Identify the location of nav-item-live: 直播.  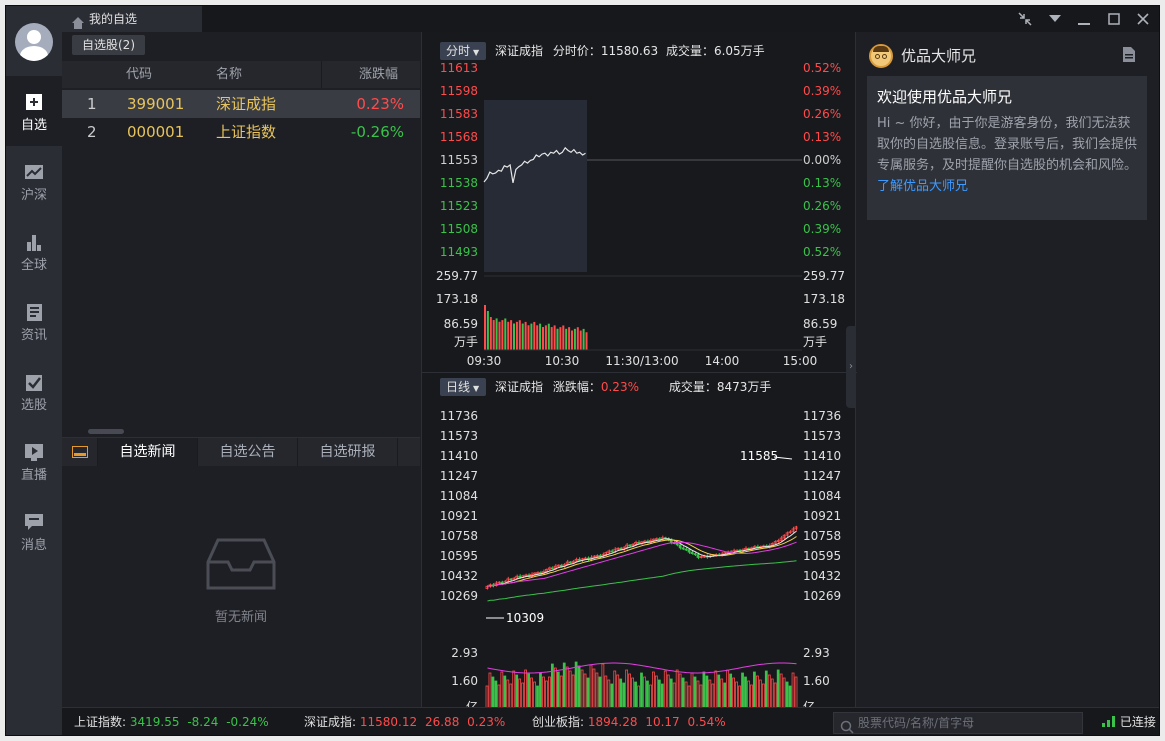
(34, 461).